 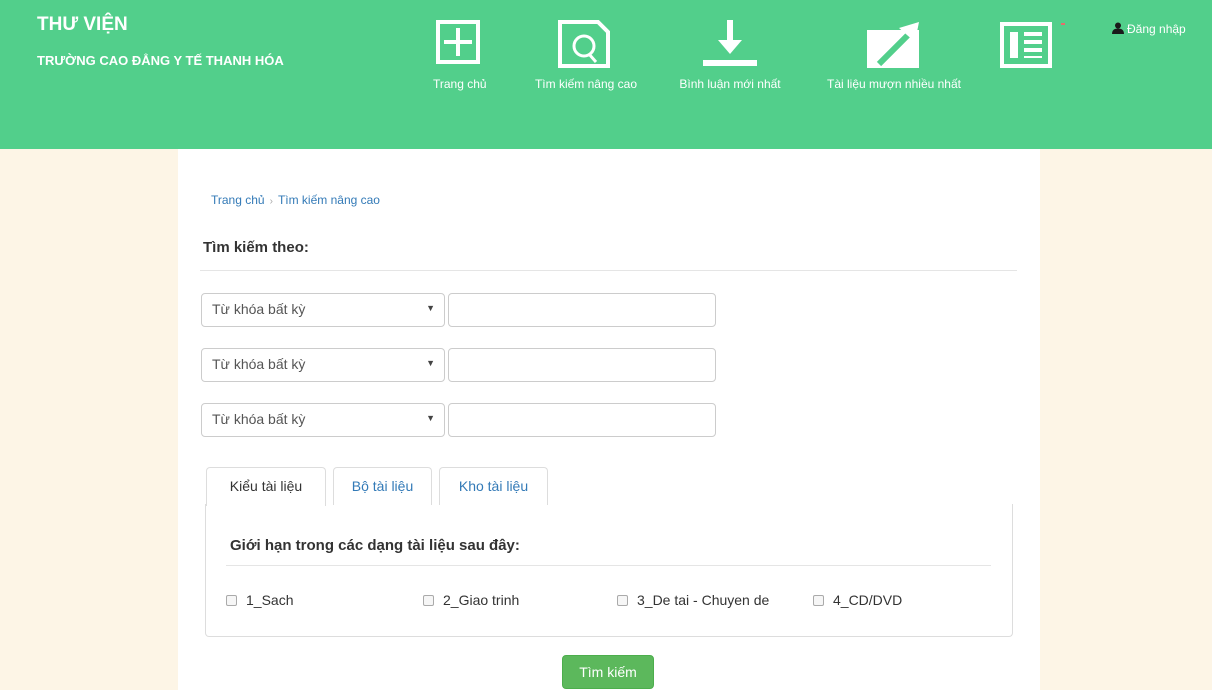 What do you see at coordinates (1063, 24) in the screenshot?
I see `notification-dot` at bounding box center [1063, 24].